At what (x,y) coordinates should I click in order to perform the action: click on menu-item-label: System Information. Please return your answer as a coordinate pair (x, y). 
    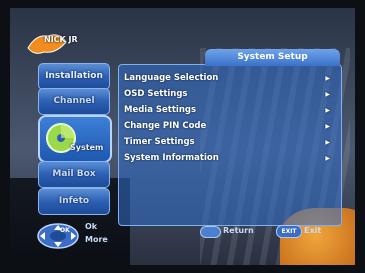
    Looking at the image, I should click on (171, 158).